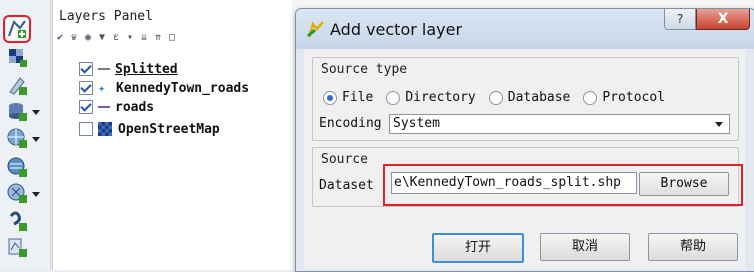 The image size is (754, 272). What do you see at coordinates (634, 97) in the screenshot?
I see `radio-label: Protocol` at bounding box center [634, 97].